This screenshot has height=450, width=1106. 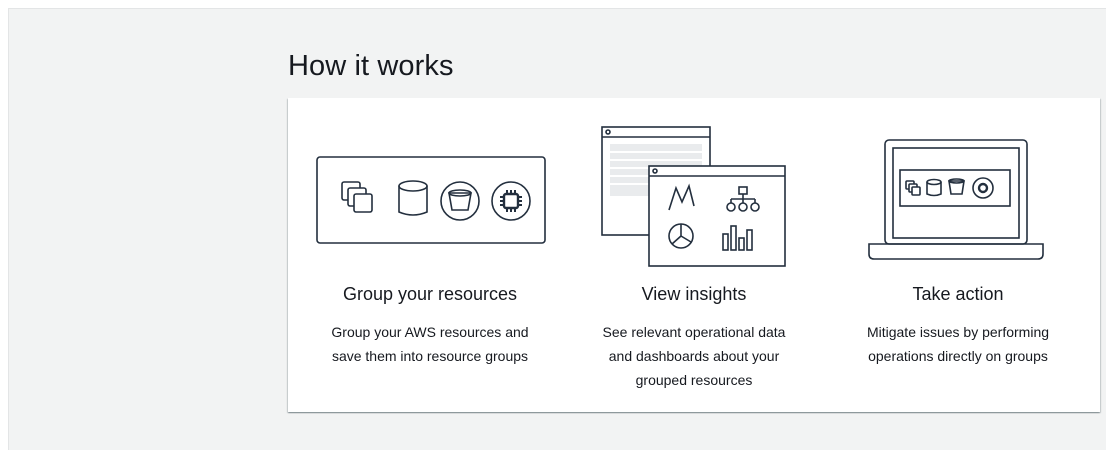 I want to click on step-title: Take action, so click(x=958, y=294).